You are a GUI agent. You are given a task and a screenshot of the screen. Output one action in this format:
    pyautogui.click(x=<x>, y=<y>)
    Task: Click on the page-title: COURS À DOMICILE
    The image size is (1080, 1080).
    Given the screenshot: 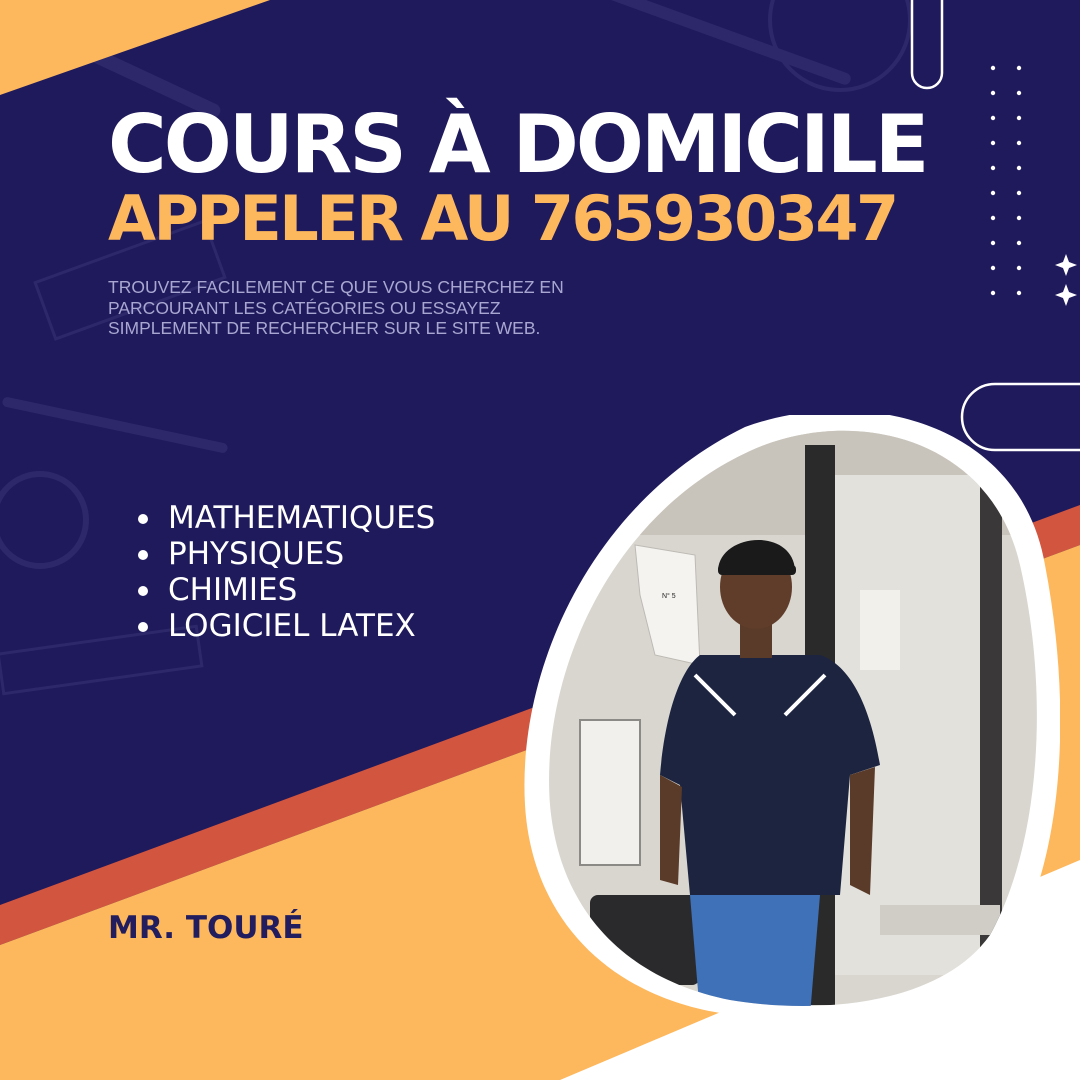 What is the action you would take?
    pyautogui.click(x=518, y=144)
    